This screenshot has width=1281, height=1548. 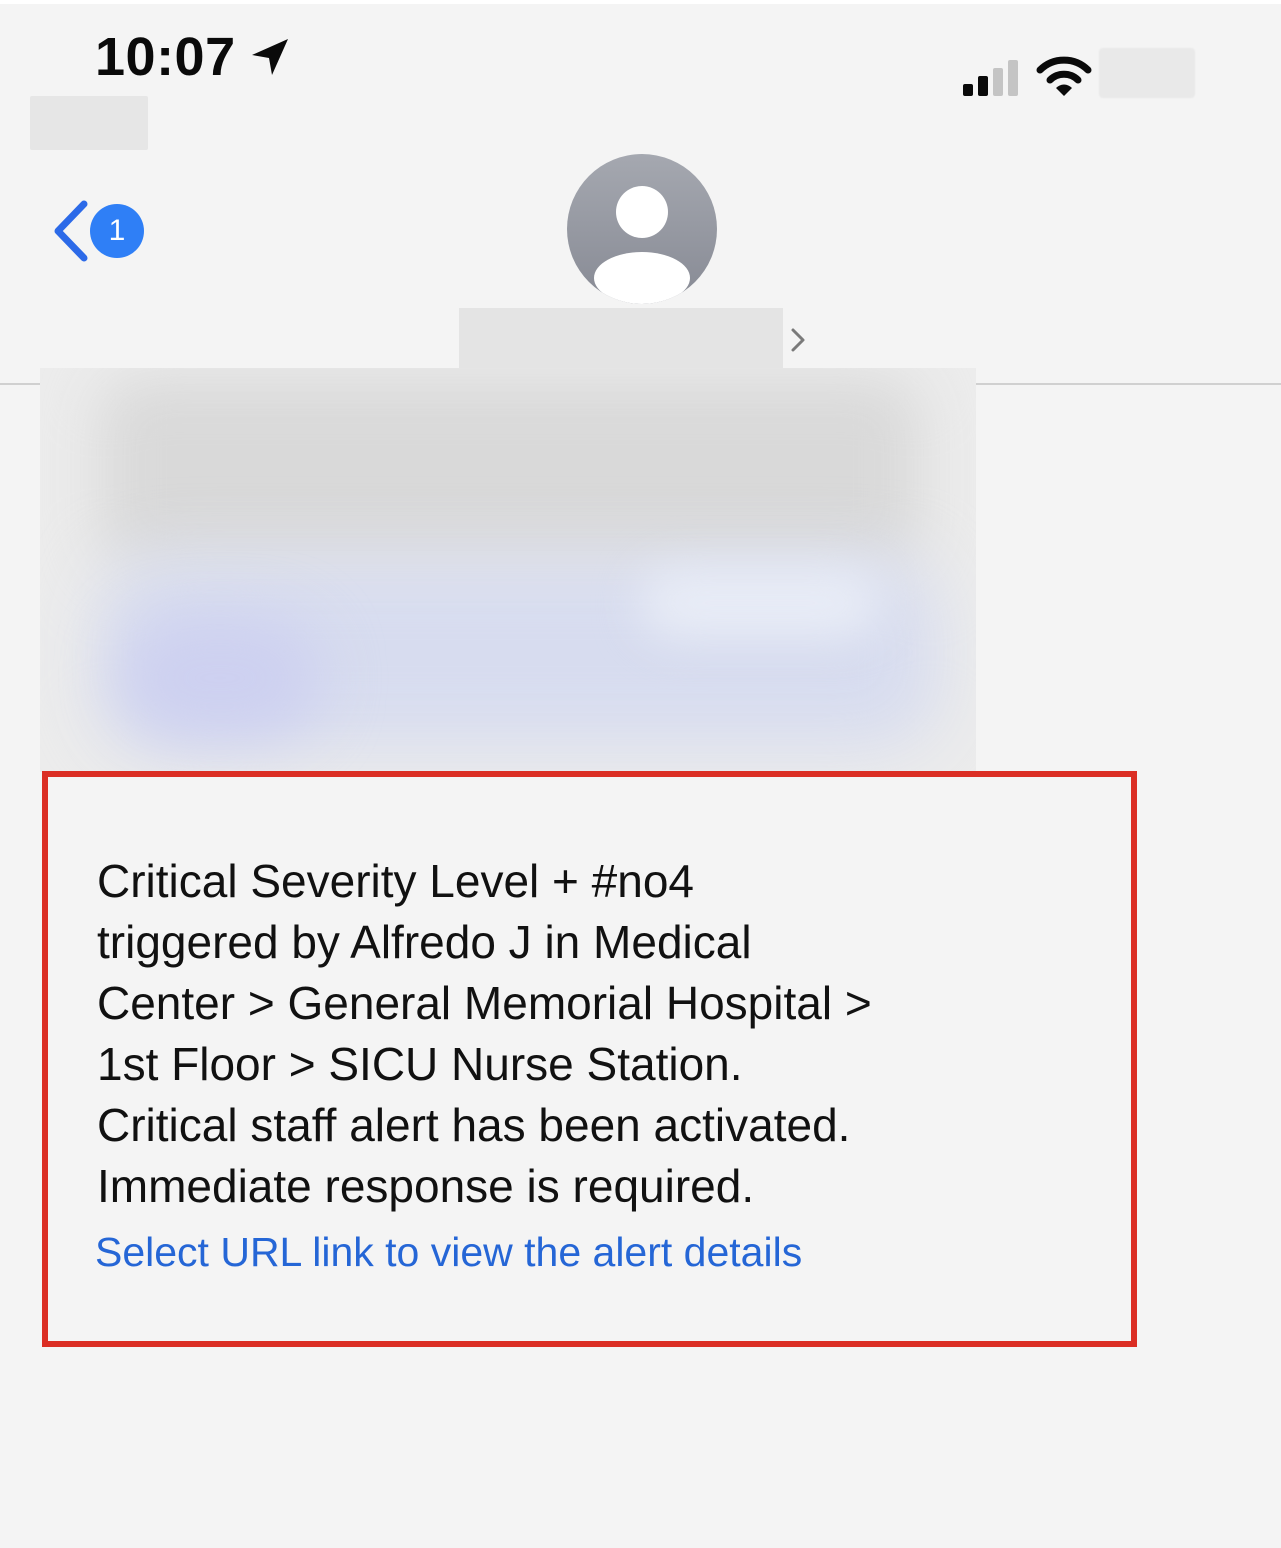 What do you see at coordinates (117, 231) in the screenshot?
I see `unread-count-badge: 1` at bounding box center [117, 231].